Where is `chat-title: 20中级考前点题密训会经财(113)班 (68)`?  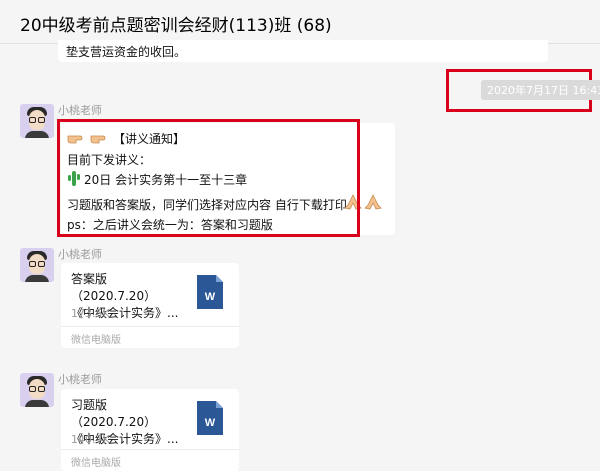
chat-title: 20中级考前点题密训会经财(113)班 (68) is located at coordinates (176, 23).